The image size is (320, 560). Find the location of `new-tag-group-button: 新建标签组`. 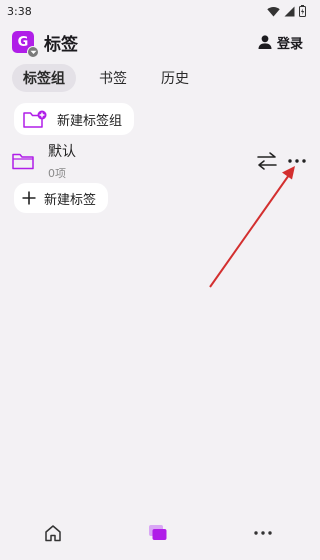

new-tag-group-button: 新建标签组 is located at coordinates (74, 119).